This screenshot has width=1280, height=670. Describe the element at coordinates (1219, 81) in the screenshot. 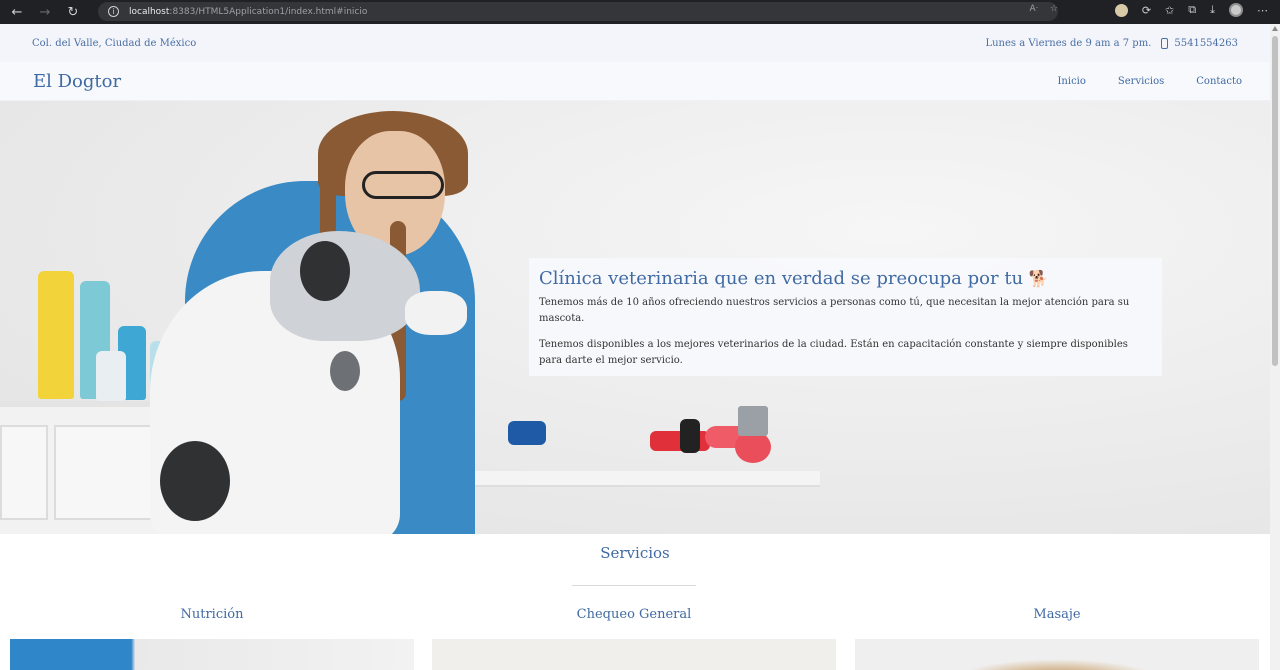

I see `nav-item-contacto: Contacto` at that location.